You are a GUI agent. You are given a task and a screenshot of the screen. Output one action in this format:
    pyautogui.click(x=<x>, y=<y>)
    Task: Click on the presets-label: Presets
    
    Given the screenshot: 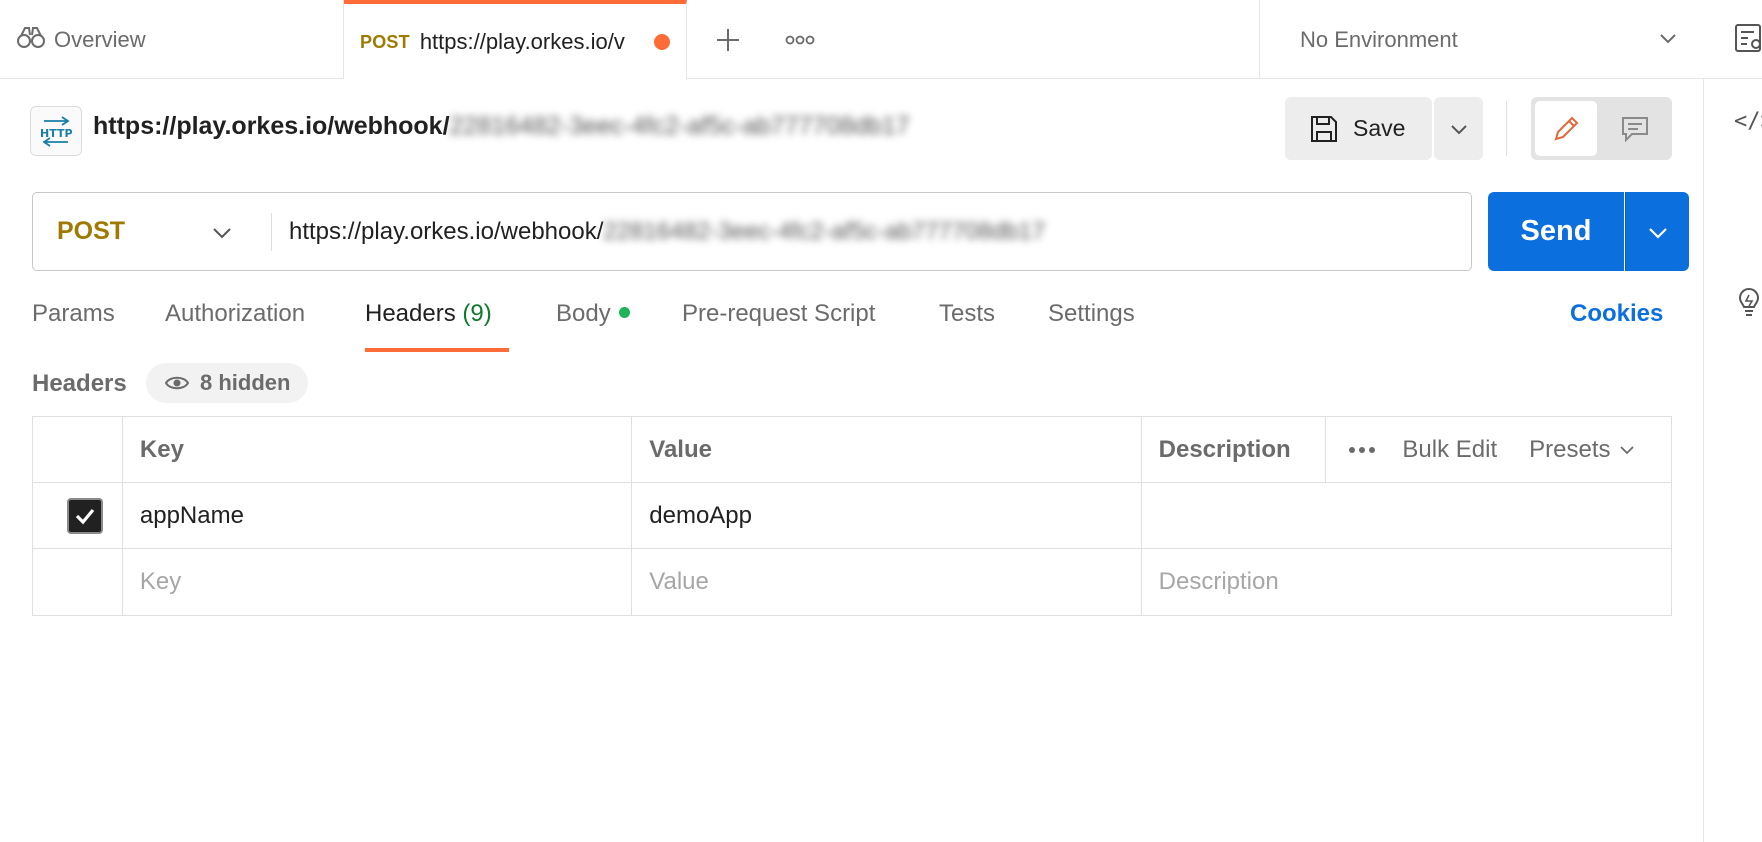 What is the action you would take?
    pyautogui.click(x=1570, y=449)
    